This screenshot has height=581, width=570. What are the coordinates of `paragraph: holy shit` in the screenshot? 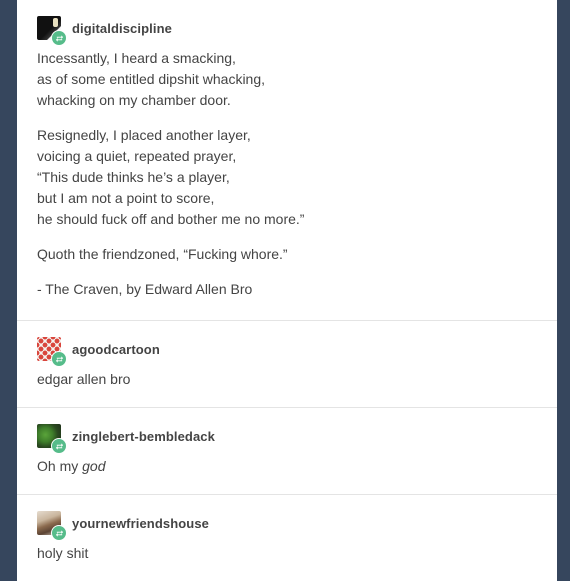 It's located at (63, 553).